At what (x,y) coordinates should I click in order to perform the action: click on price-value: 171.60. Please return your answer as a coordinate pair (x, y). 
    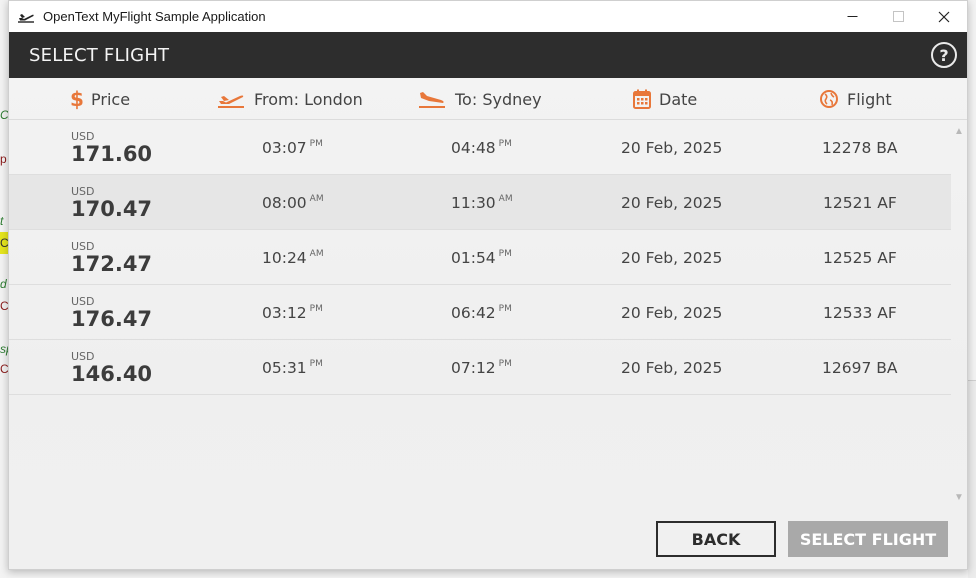
    Looking at the image, I should click on (112, 154).